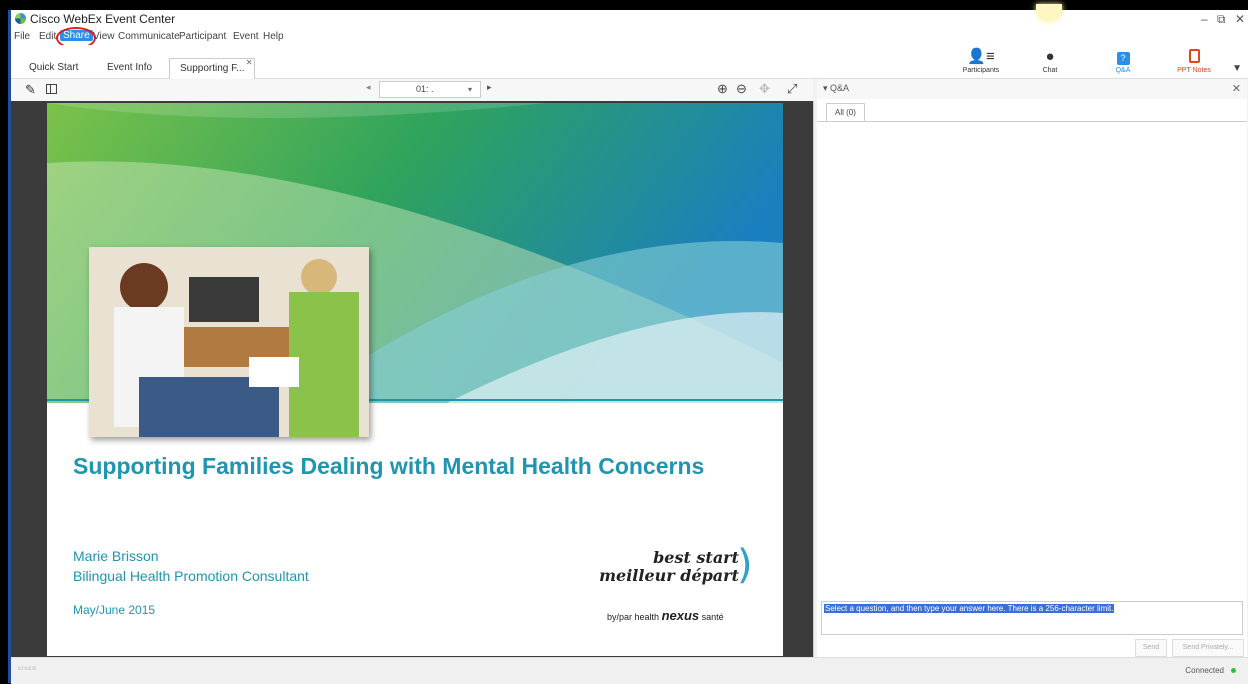  Describe the element at coordinates (722, 89) in the screenshot. I see `zoom-in-icon: ⊕` at that location.